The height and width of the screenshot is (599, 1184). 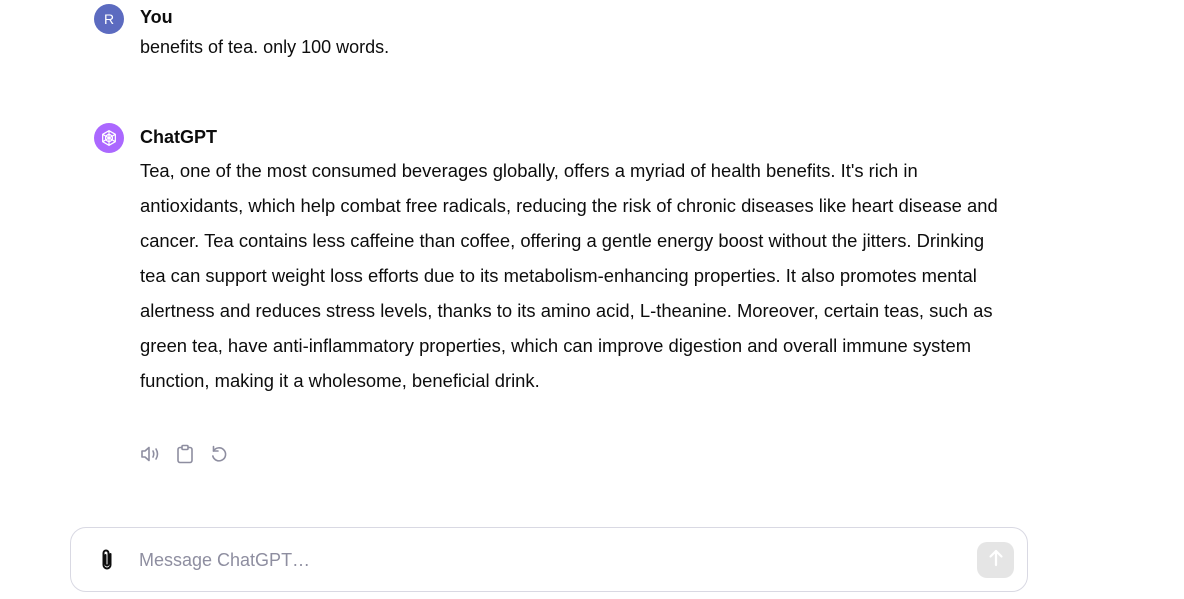 What do you see at coordinates (219, 454) in the screenshot?
I see `regenerate-icon` at bounding box center [219, 454].